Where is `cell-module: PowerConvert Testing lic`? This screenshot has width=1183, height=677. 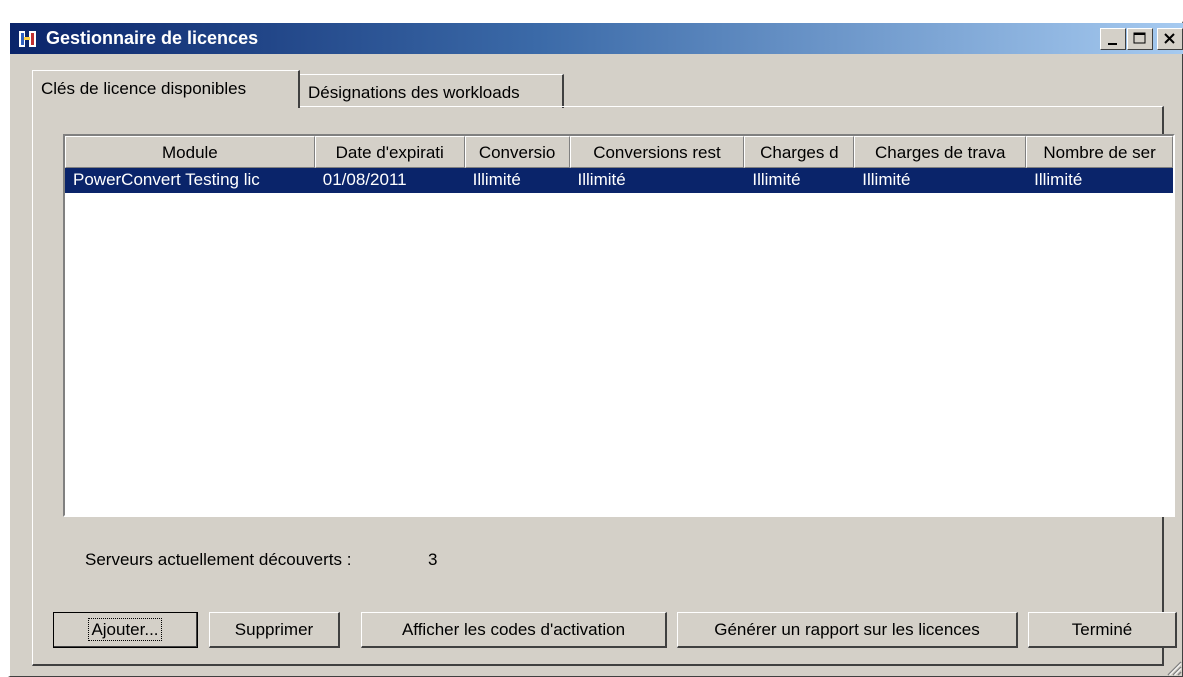 cell-module: PowerConvert Testing lic is located at coordinates (166, 179).